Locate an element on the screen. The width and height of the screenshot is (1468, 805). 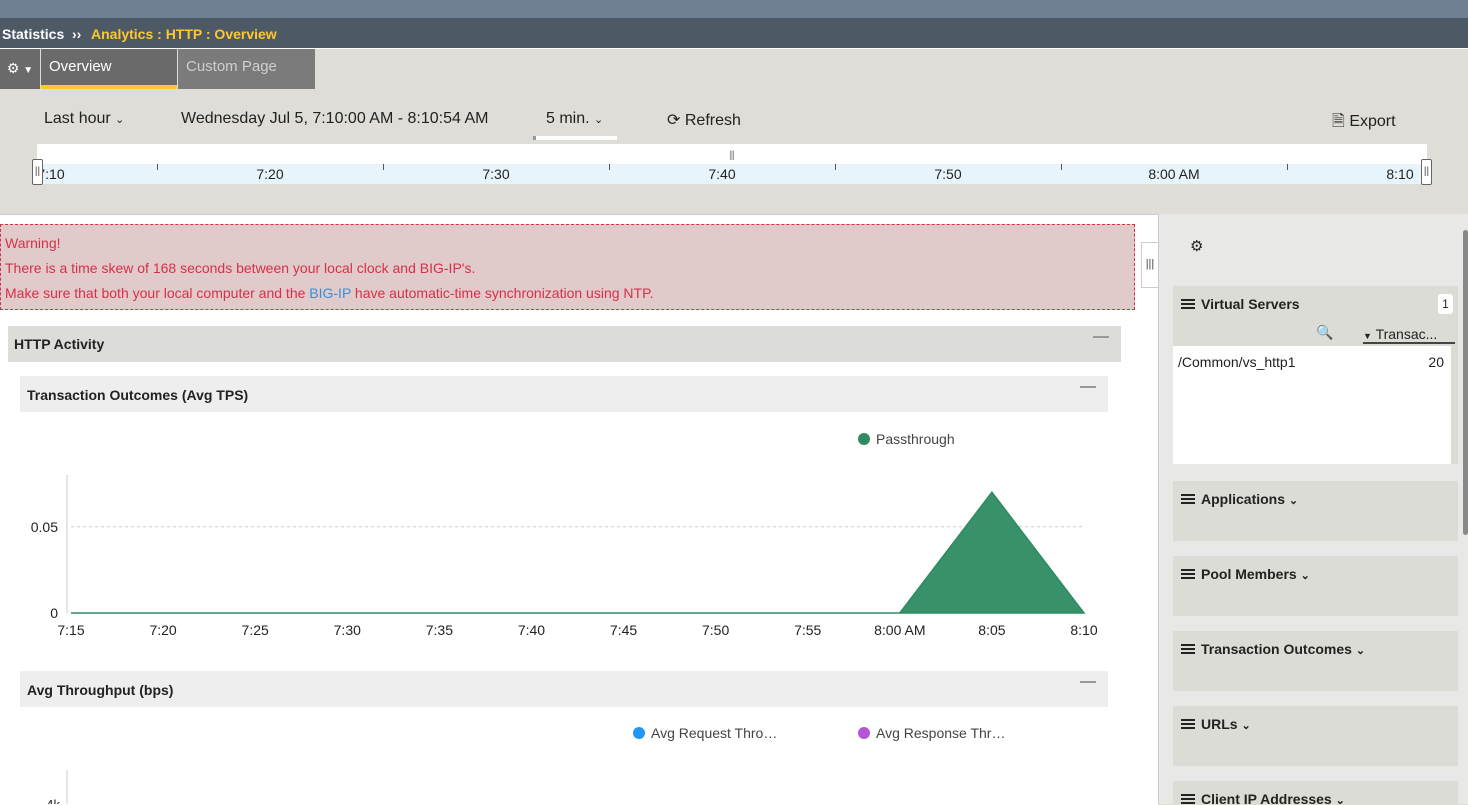
timeline-tick is located at coordinates (835, 167).